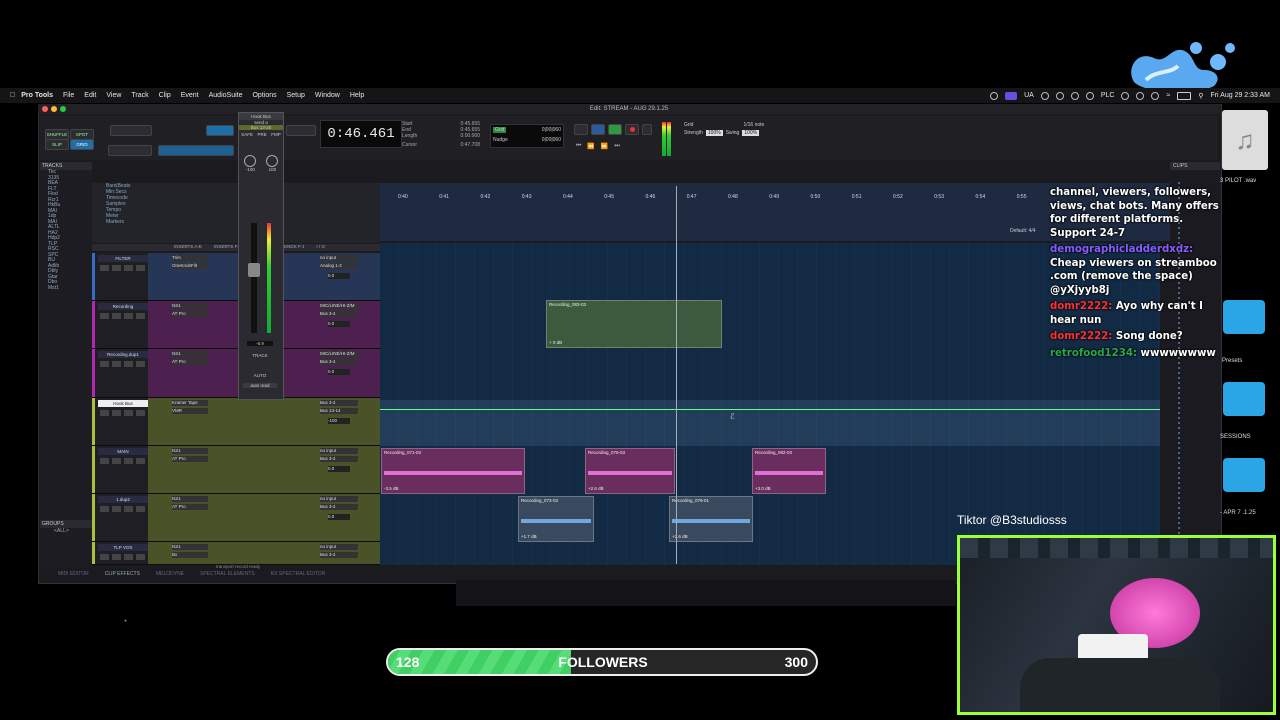 The image size is (1280, 720). I want to click on group-all: <ALL>, so click(66, 531).